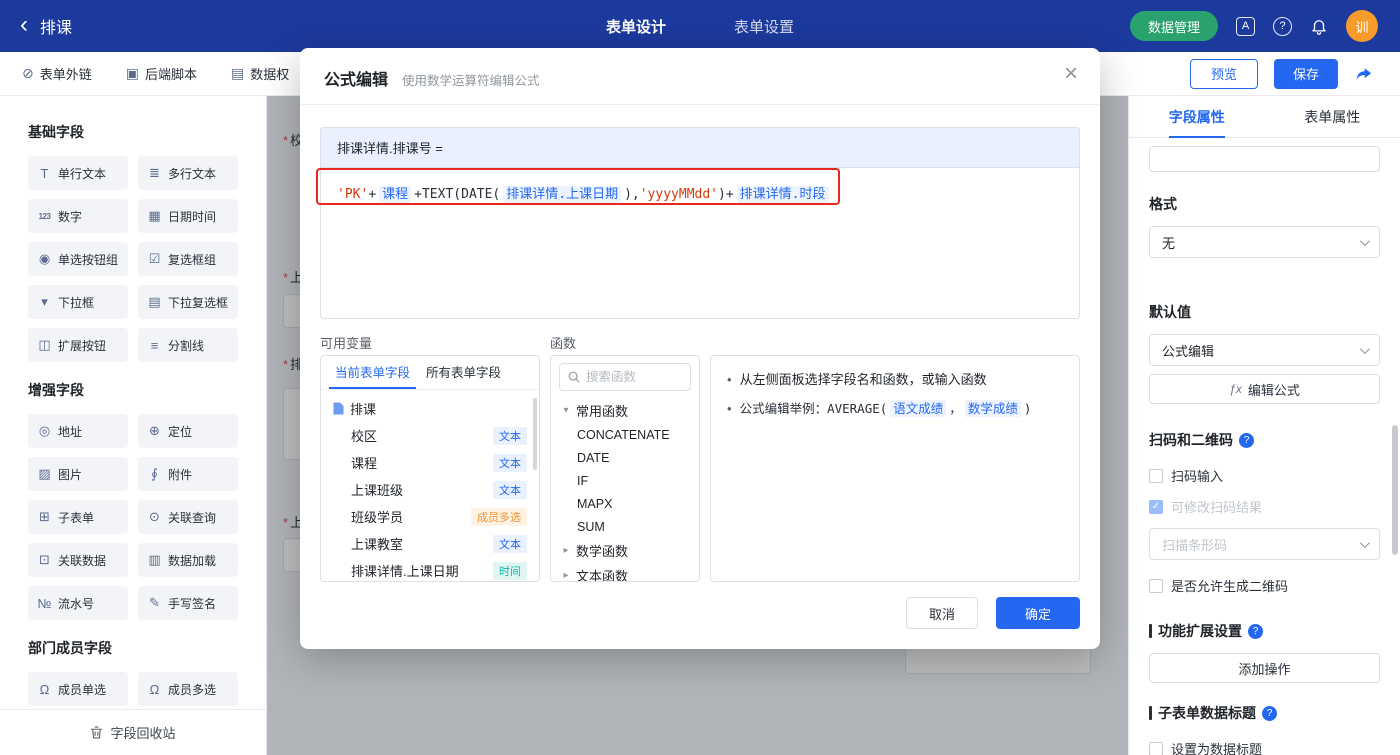 The height and width of the screenshot is (755, 1400). What do you see at coordinates (188, 216) in the screenshot?
I see `field-type-datetime: ▦ 日期时间` at bounding box center [188, 216].